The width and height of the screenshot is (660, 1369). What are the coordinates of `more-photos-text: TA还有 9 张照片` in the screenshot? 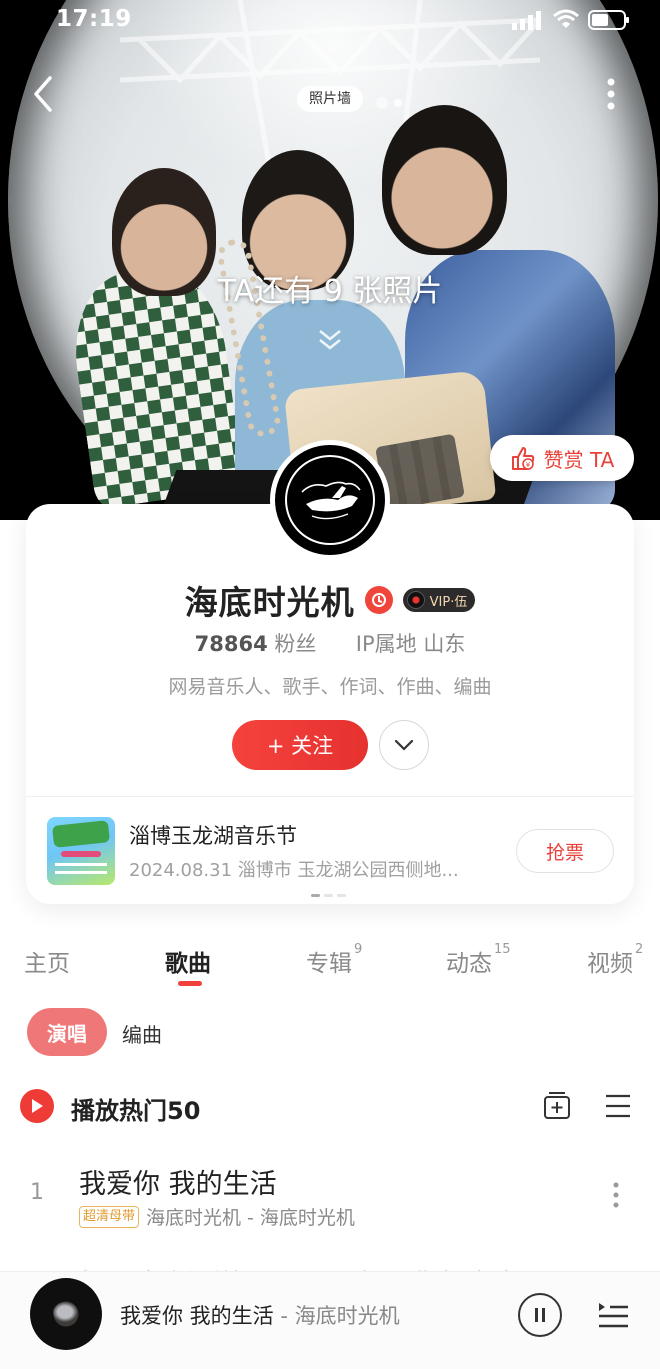 It's located at (330, 288).